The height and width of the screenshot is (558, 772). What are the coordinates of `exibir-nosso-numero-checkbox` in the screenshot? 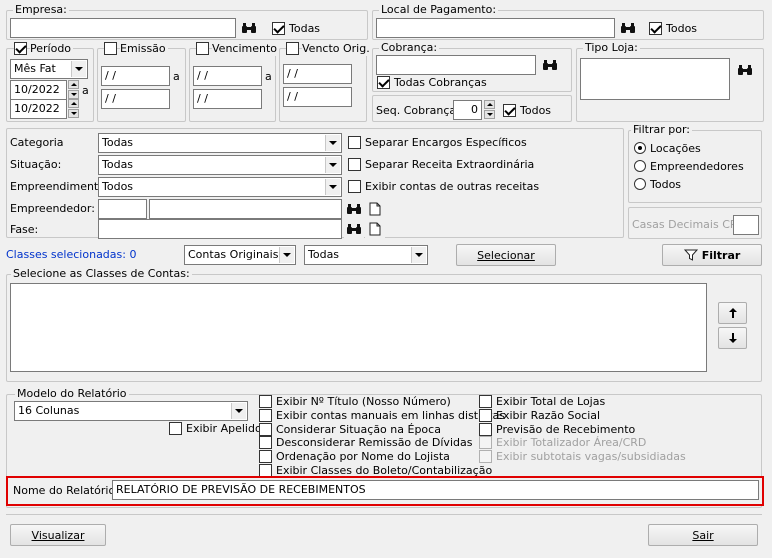 It's located at (265, 401).